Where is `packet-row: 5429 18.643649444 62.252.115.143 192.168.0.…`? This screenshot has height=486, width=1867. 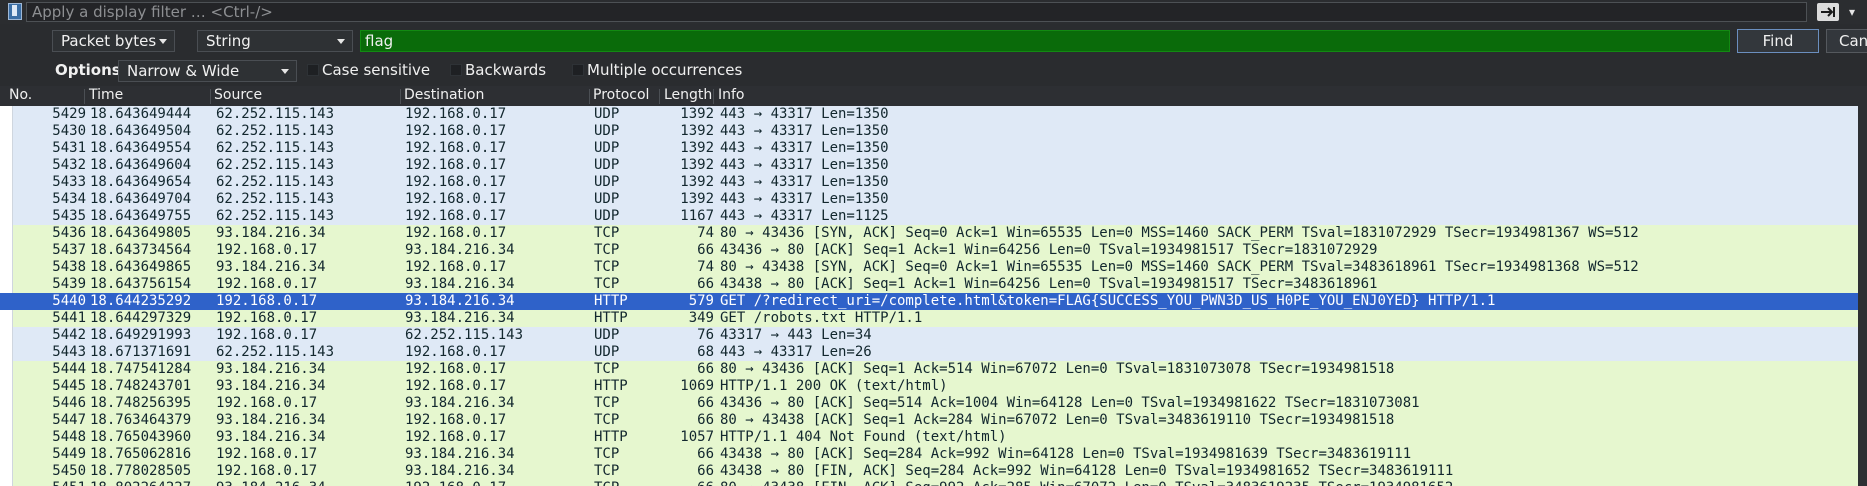
packet-row: 5429 18.643649444 62.252.115.143 192.168.0.… is located at coordinates (933, 114).